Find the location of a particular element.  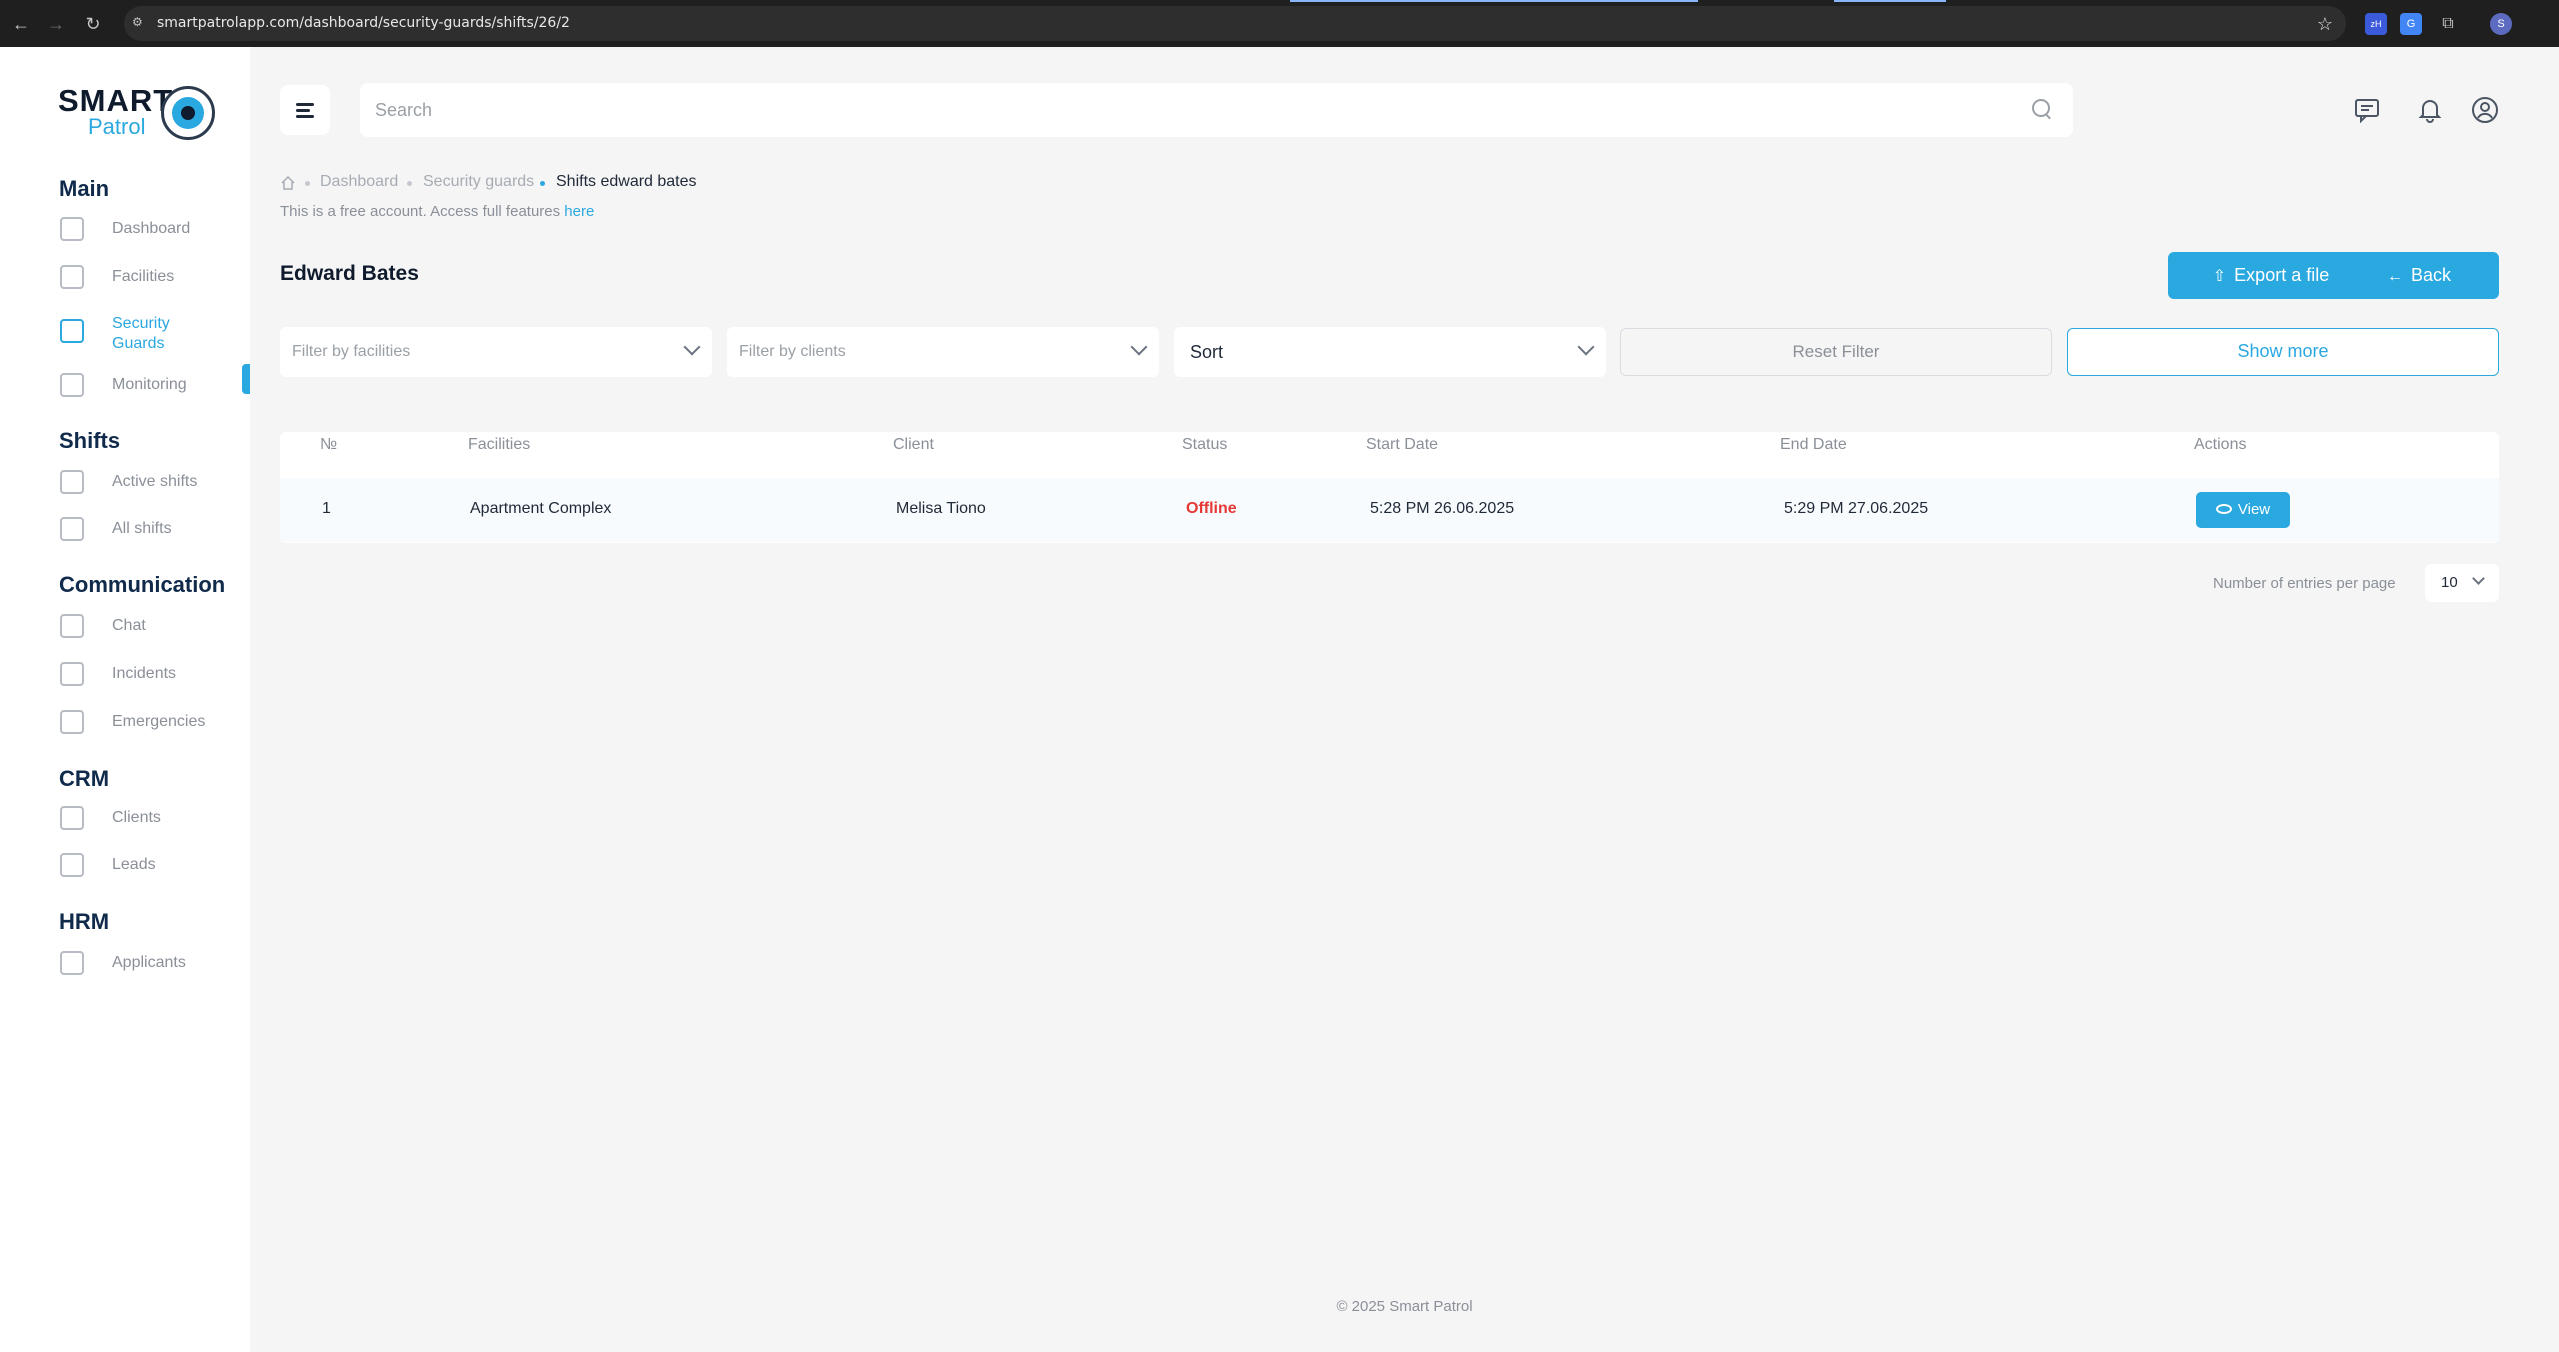

sidebar-item-label: Applicants is located at coordinates (149, 962).